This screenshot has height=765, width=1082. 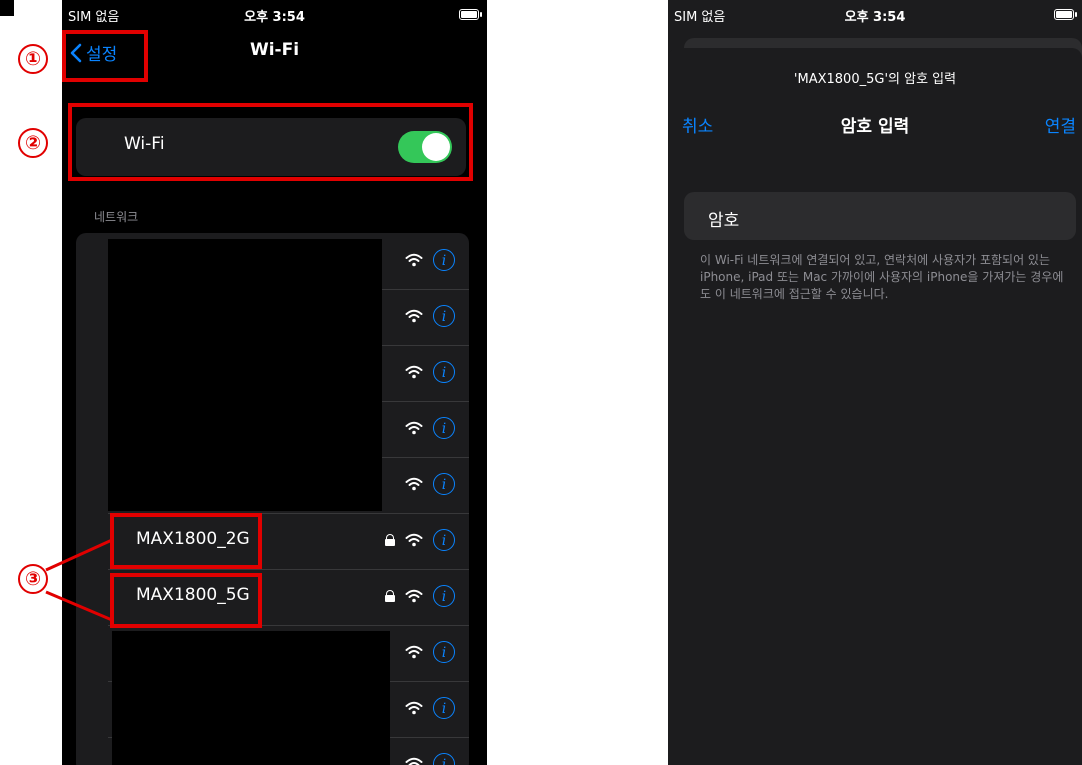 What do you see at coordinates (186, 541) in the screenshot?
I see `annotation-box-network-2g` at bounding box center [186, 541].